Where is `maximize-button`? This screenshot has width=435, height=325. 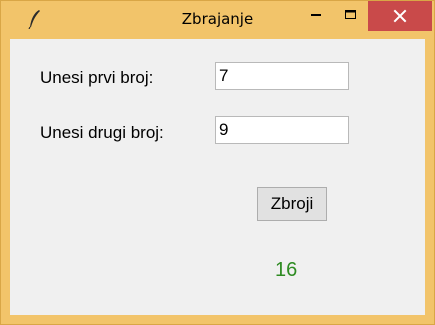 maximize-button is located at coordinates (351, 15).